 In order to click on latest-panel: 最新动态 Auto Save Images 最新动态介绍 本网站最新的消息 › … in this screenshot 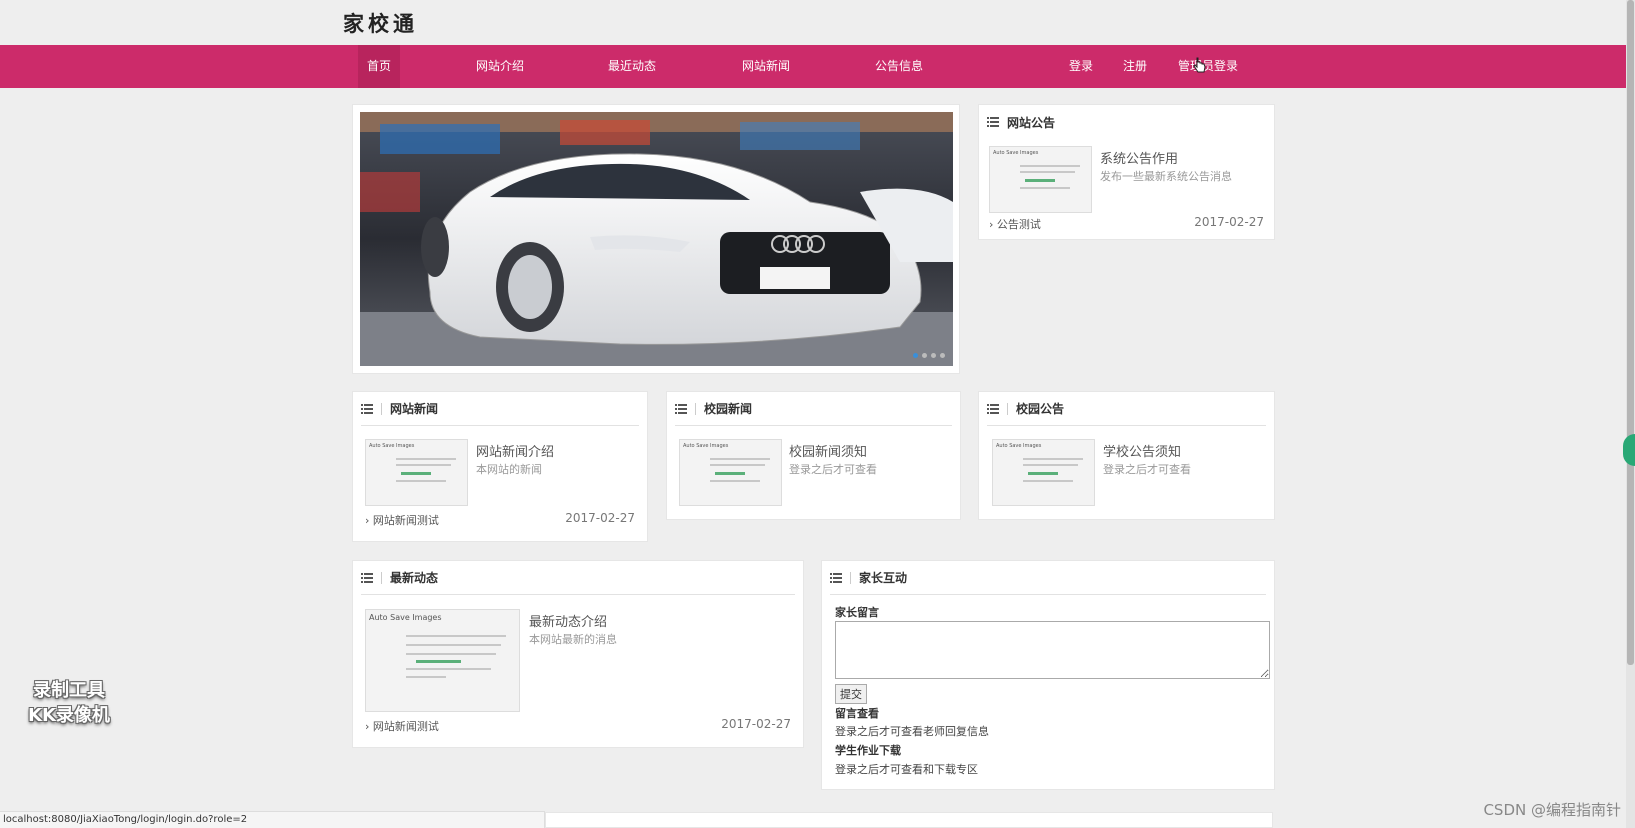, I will do `click(578, 654)`.